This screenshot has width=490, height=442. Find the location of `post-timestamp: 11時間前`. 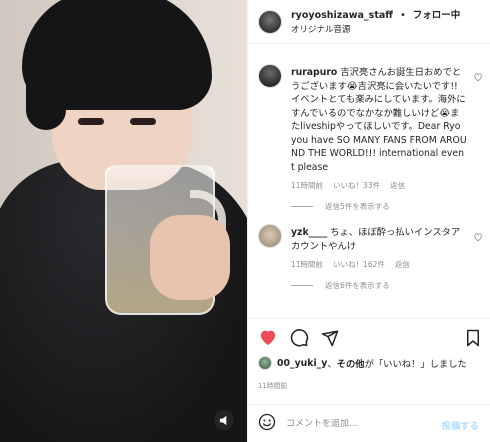

post-timestamp: 11時間前 is located at coordinates (272, 385).